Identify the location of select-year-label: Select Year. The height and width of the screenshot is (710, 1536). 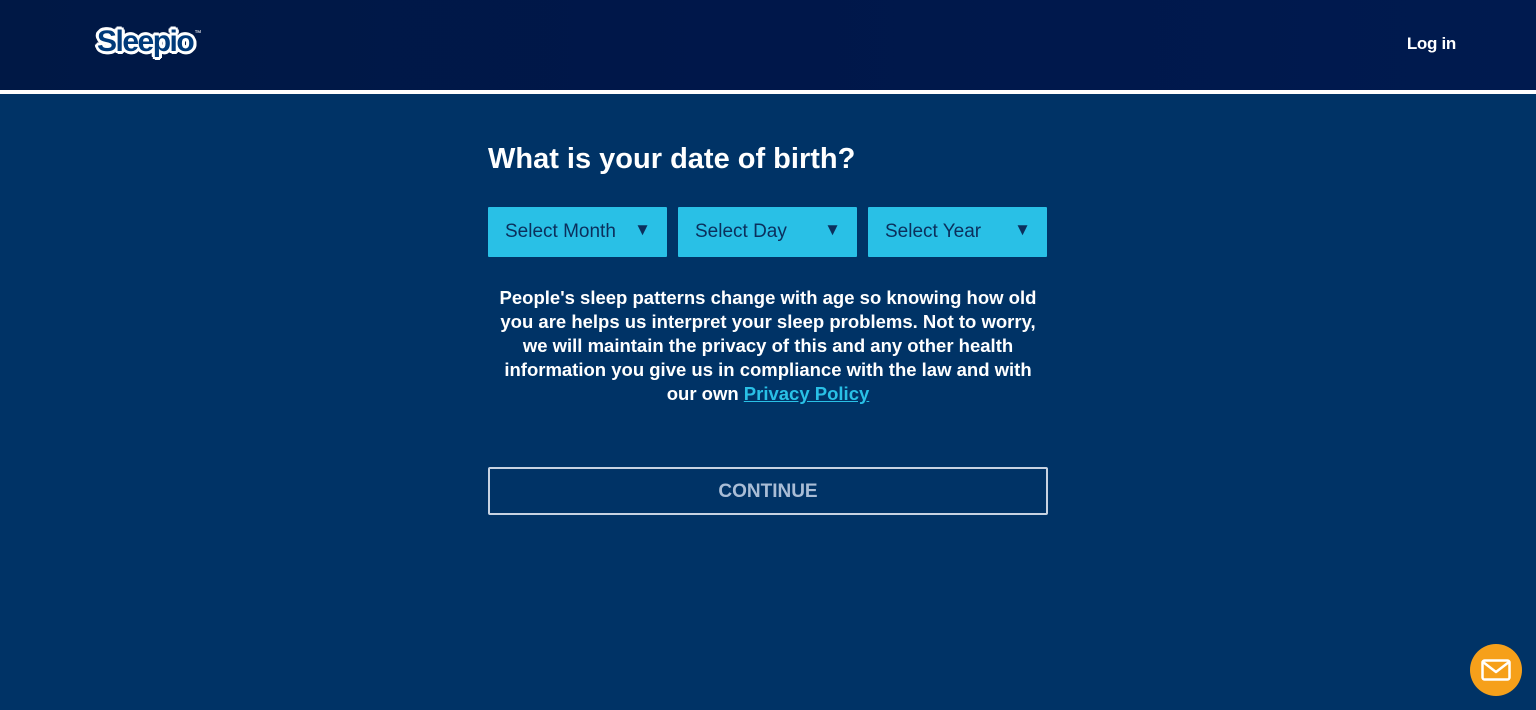
(933, 231).